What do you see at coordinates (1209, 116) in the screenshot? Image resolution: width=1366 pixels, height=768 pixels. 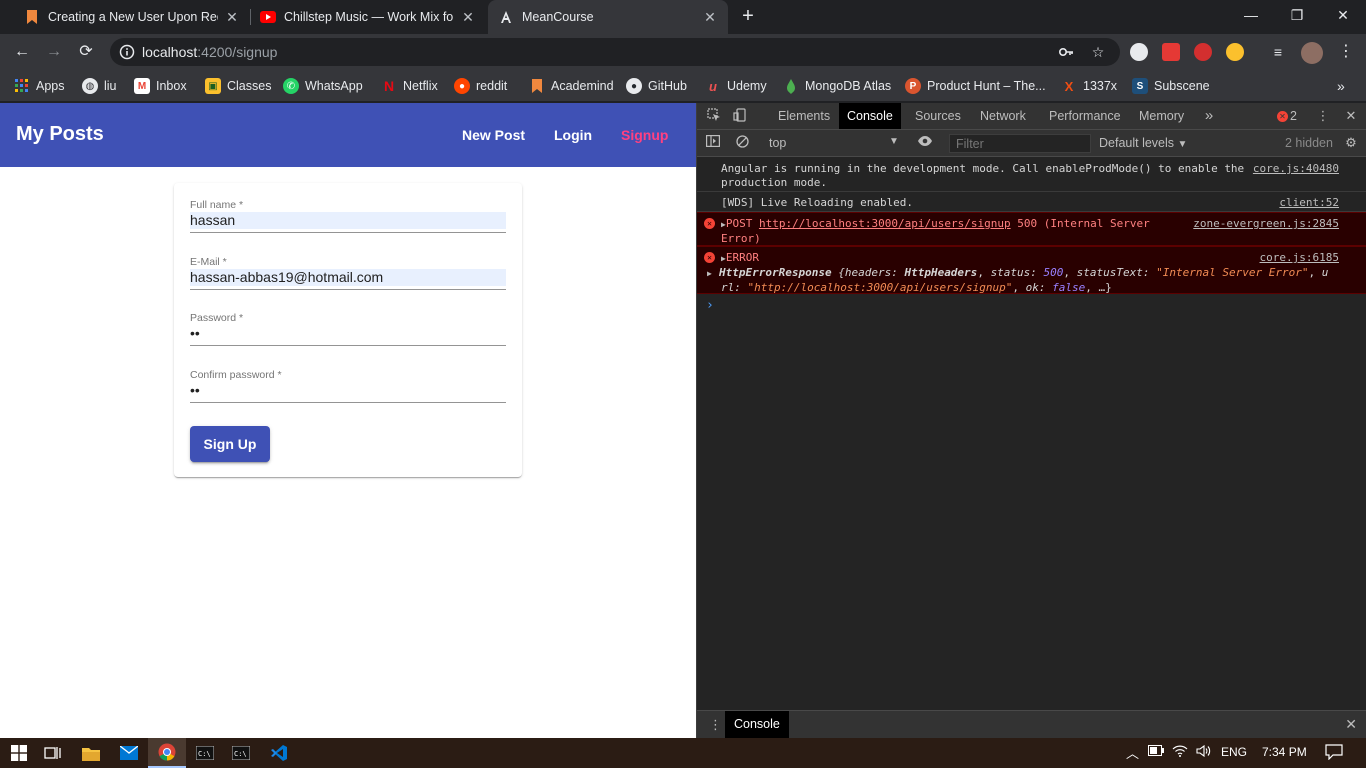 I see `more-tabs-icon: »` at bounding box center [1209, 116].